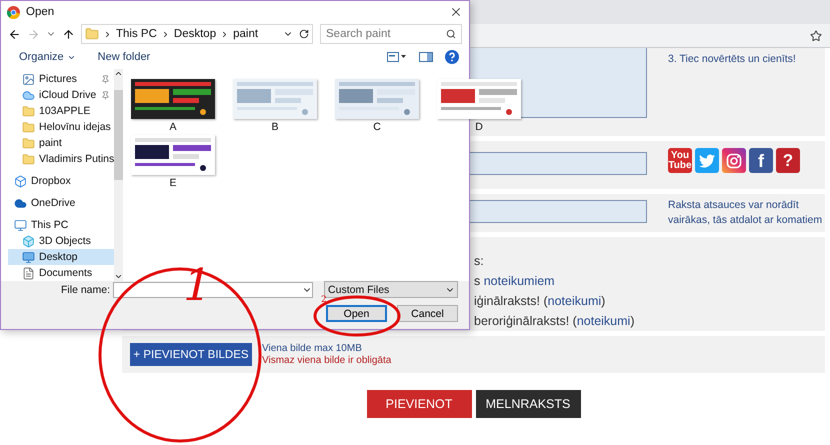 Image resolution: width=830 pixels, height=445 pixels. What do you see at coordinates (13, 12) in the screenshot?
I see `browser-logo-icon` at bounding box center [13, 12].